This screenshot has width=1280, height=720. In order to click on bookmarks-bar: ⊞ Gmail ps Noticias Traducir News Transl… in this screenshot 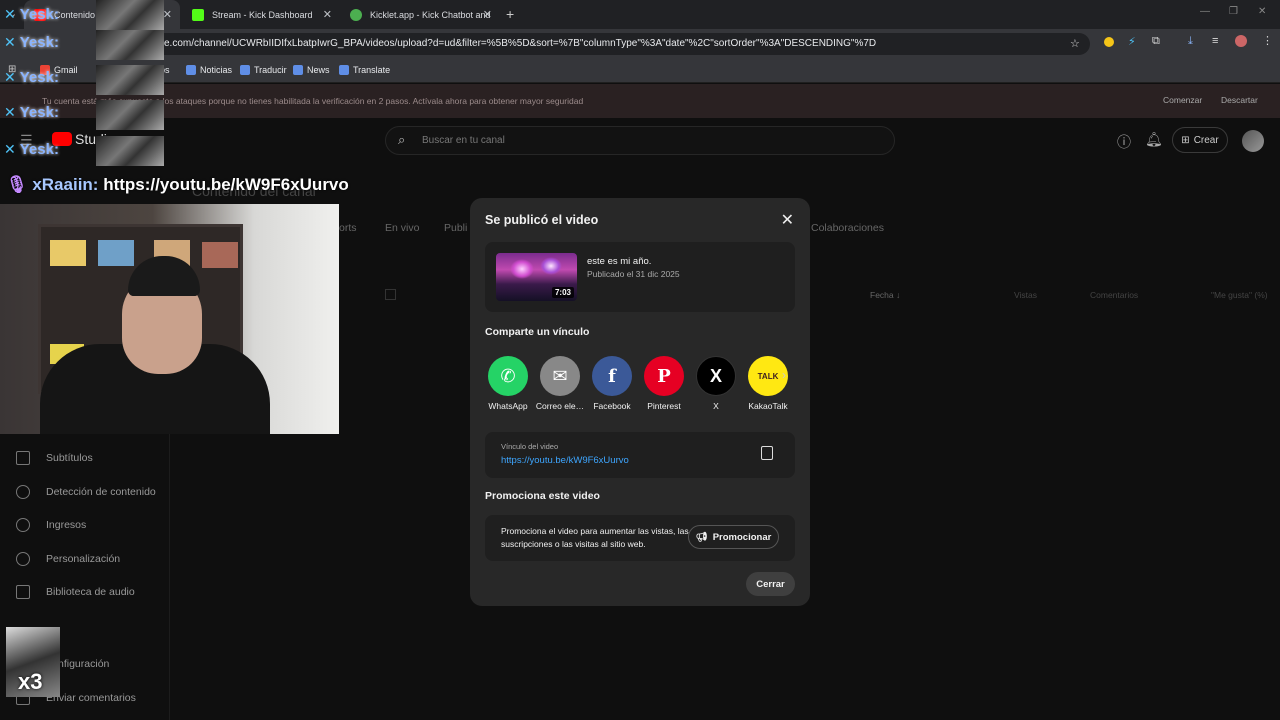, I will do `click(640, 71)`.